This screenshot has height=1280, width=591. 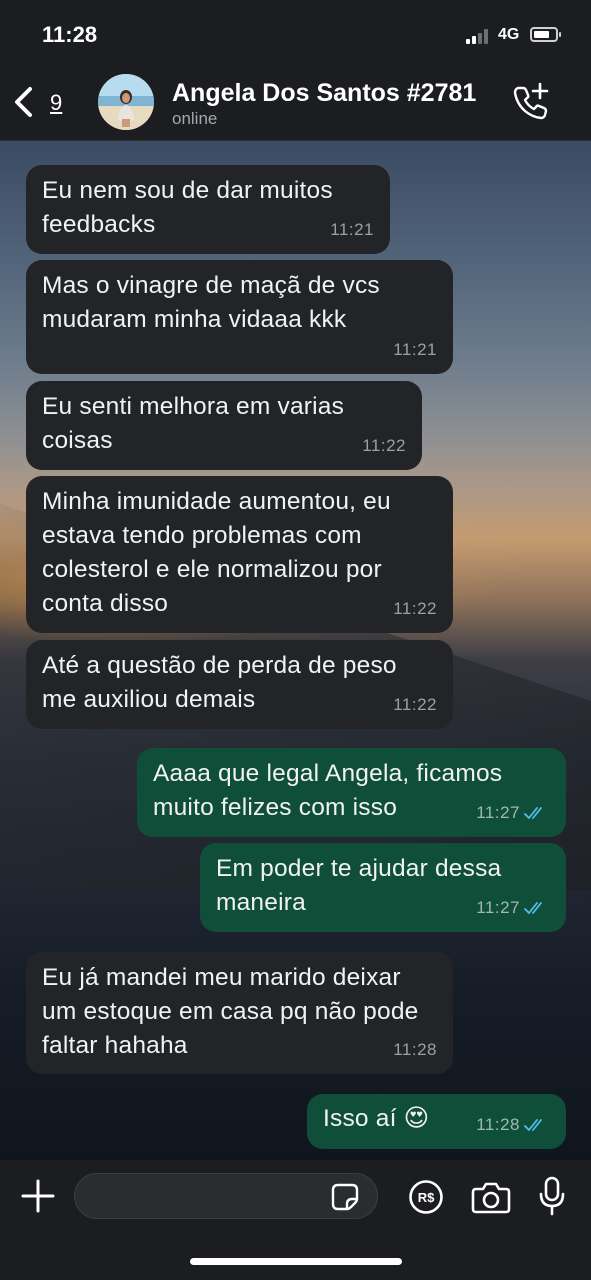 I want to click on status-bar: 11:28 4G, so click(x=295, y=33).